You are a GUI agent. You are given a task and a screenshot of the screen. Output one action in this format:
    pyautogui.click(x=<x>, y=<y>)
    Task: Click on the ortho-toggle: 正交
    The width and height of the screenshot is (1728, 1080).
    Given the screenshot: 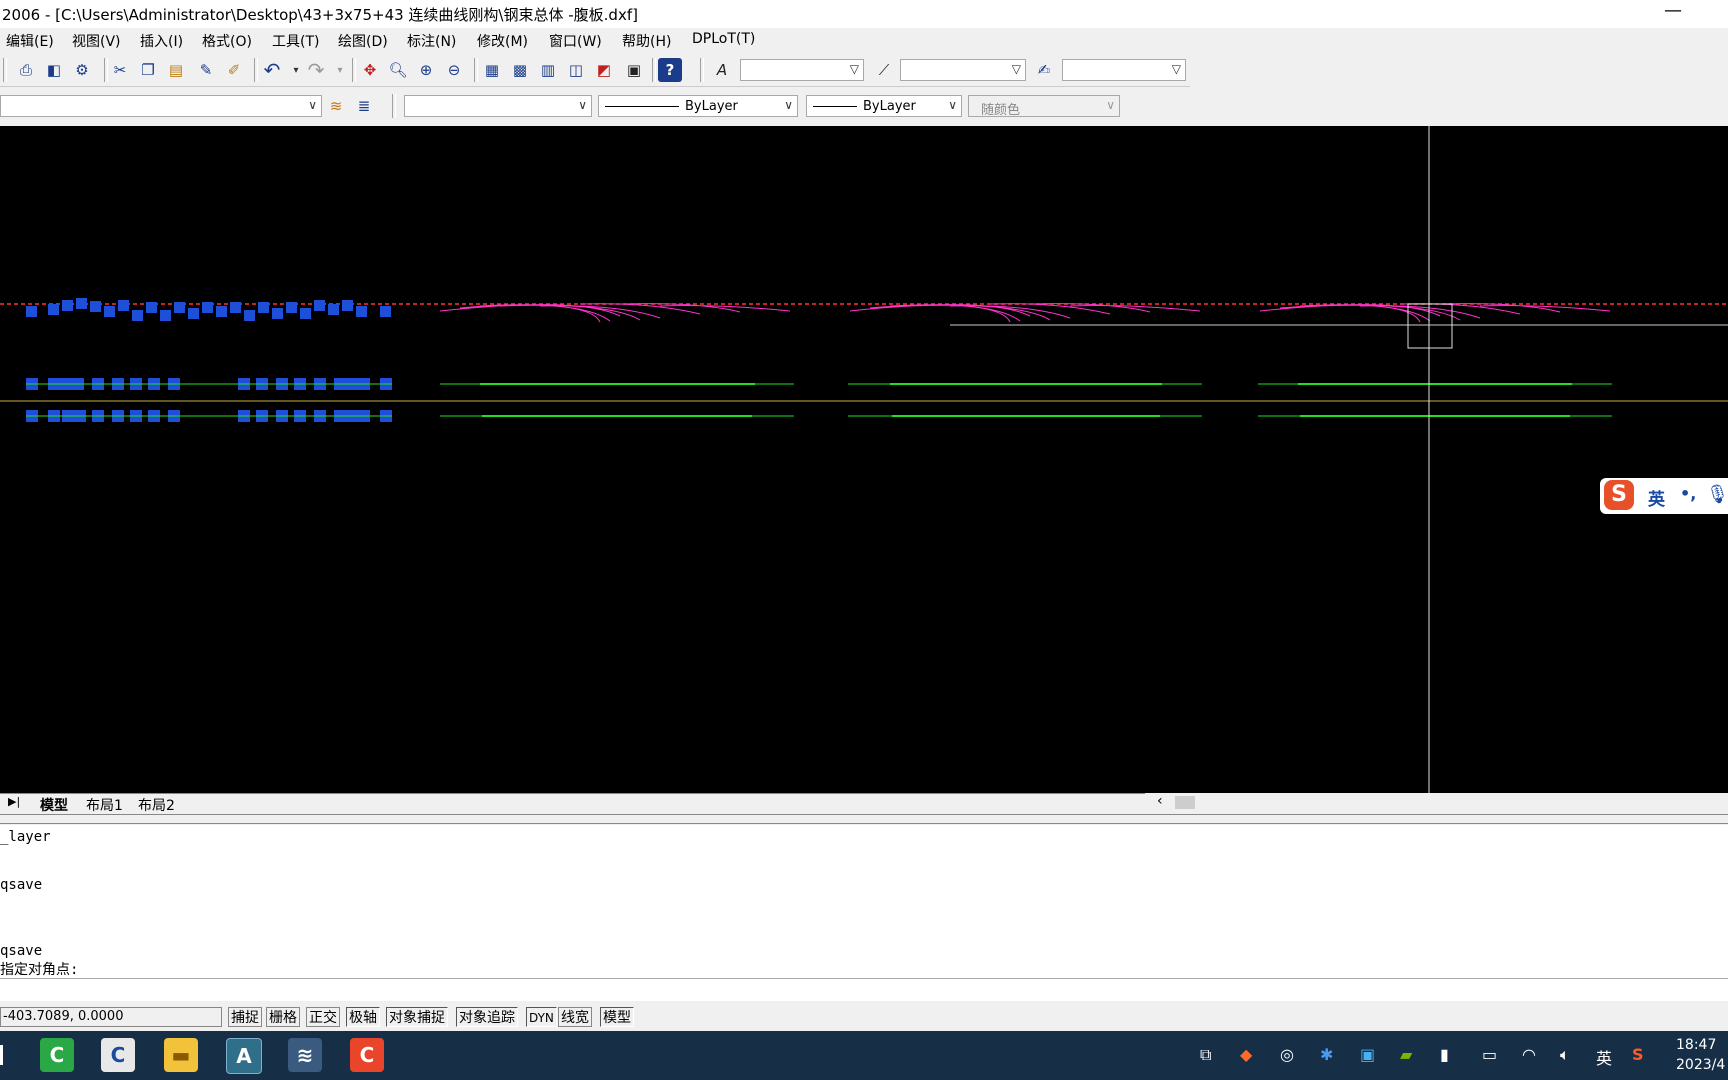 What is the action you would take?
    pyautogui.click(x=323, y=1017)
    